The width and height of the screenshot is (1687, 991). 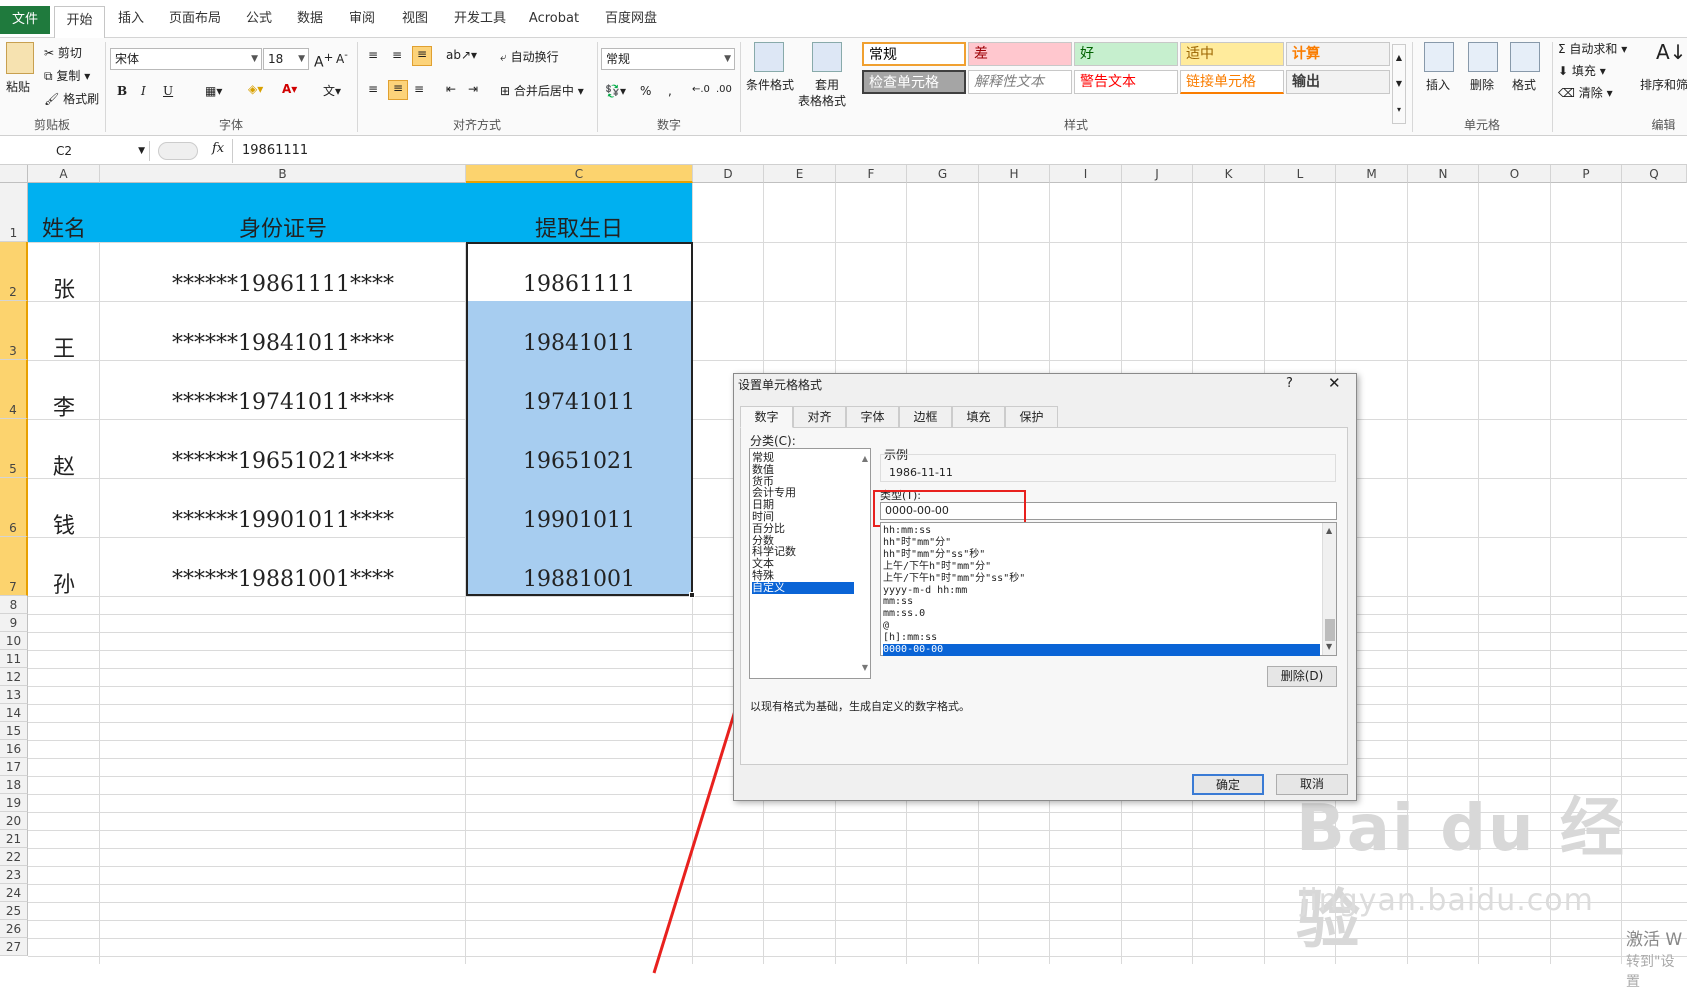 I want to click on fill-button: ⬇ 填充 ▾, so click(x=1582, y=70).